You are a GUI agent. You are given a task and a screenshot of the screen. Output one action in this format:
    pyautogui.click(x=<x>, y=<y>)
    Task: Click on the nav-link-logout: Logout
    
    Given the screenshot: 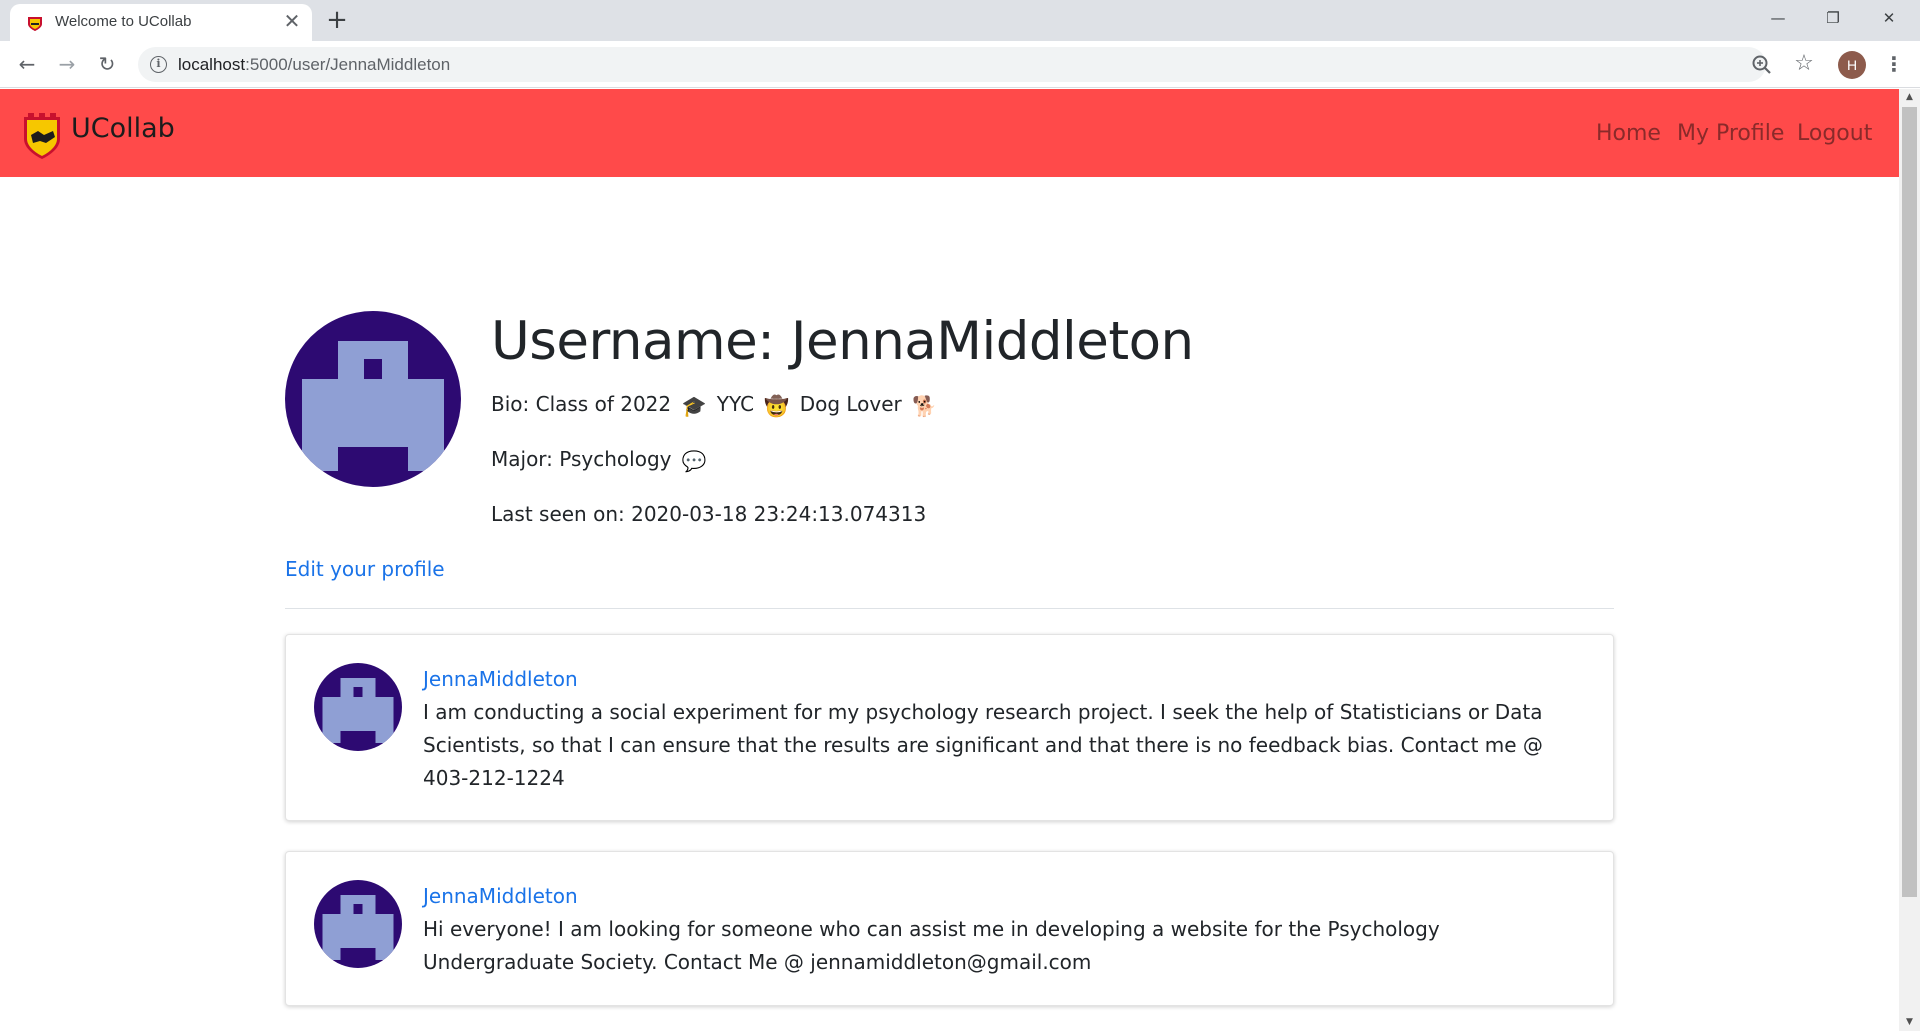 What is the action you would take?
    pyautogui.click(x=1834, y=133)
    